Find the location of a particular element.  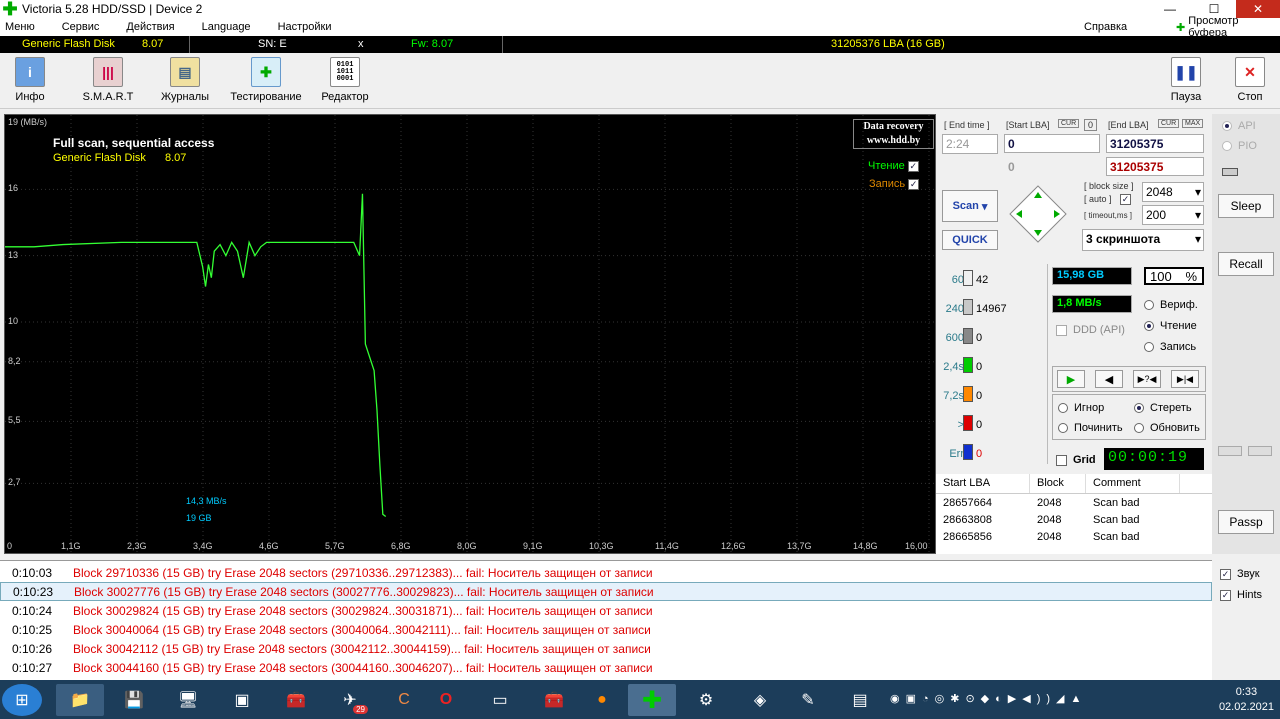

table-row: 28663808 2048 Scan bad is located at coordinates (1074, 519).